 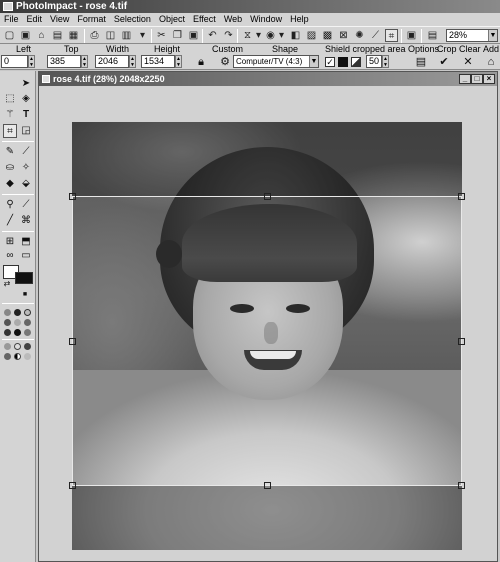 I want to click on menu-edit: Edit, so click(x=35, y=19).